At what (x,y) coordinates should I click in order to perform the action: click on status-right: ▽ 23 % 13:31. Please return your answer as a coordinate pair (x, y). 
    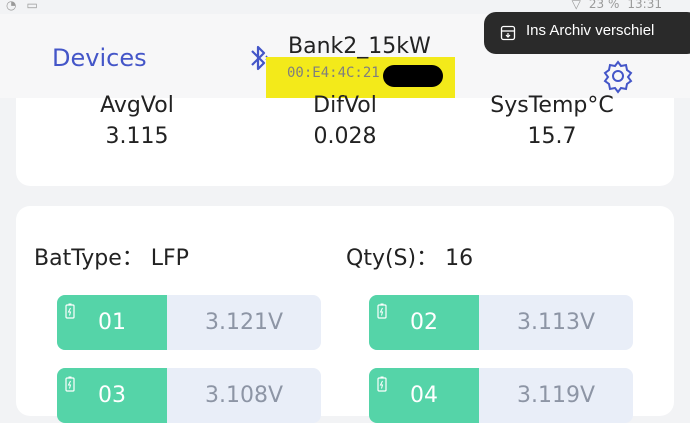
    Looking at the image, I should click on (617, 5).